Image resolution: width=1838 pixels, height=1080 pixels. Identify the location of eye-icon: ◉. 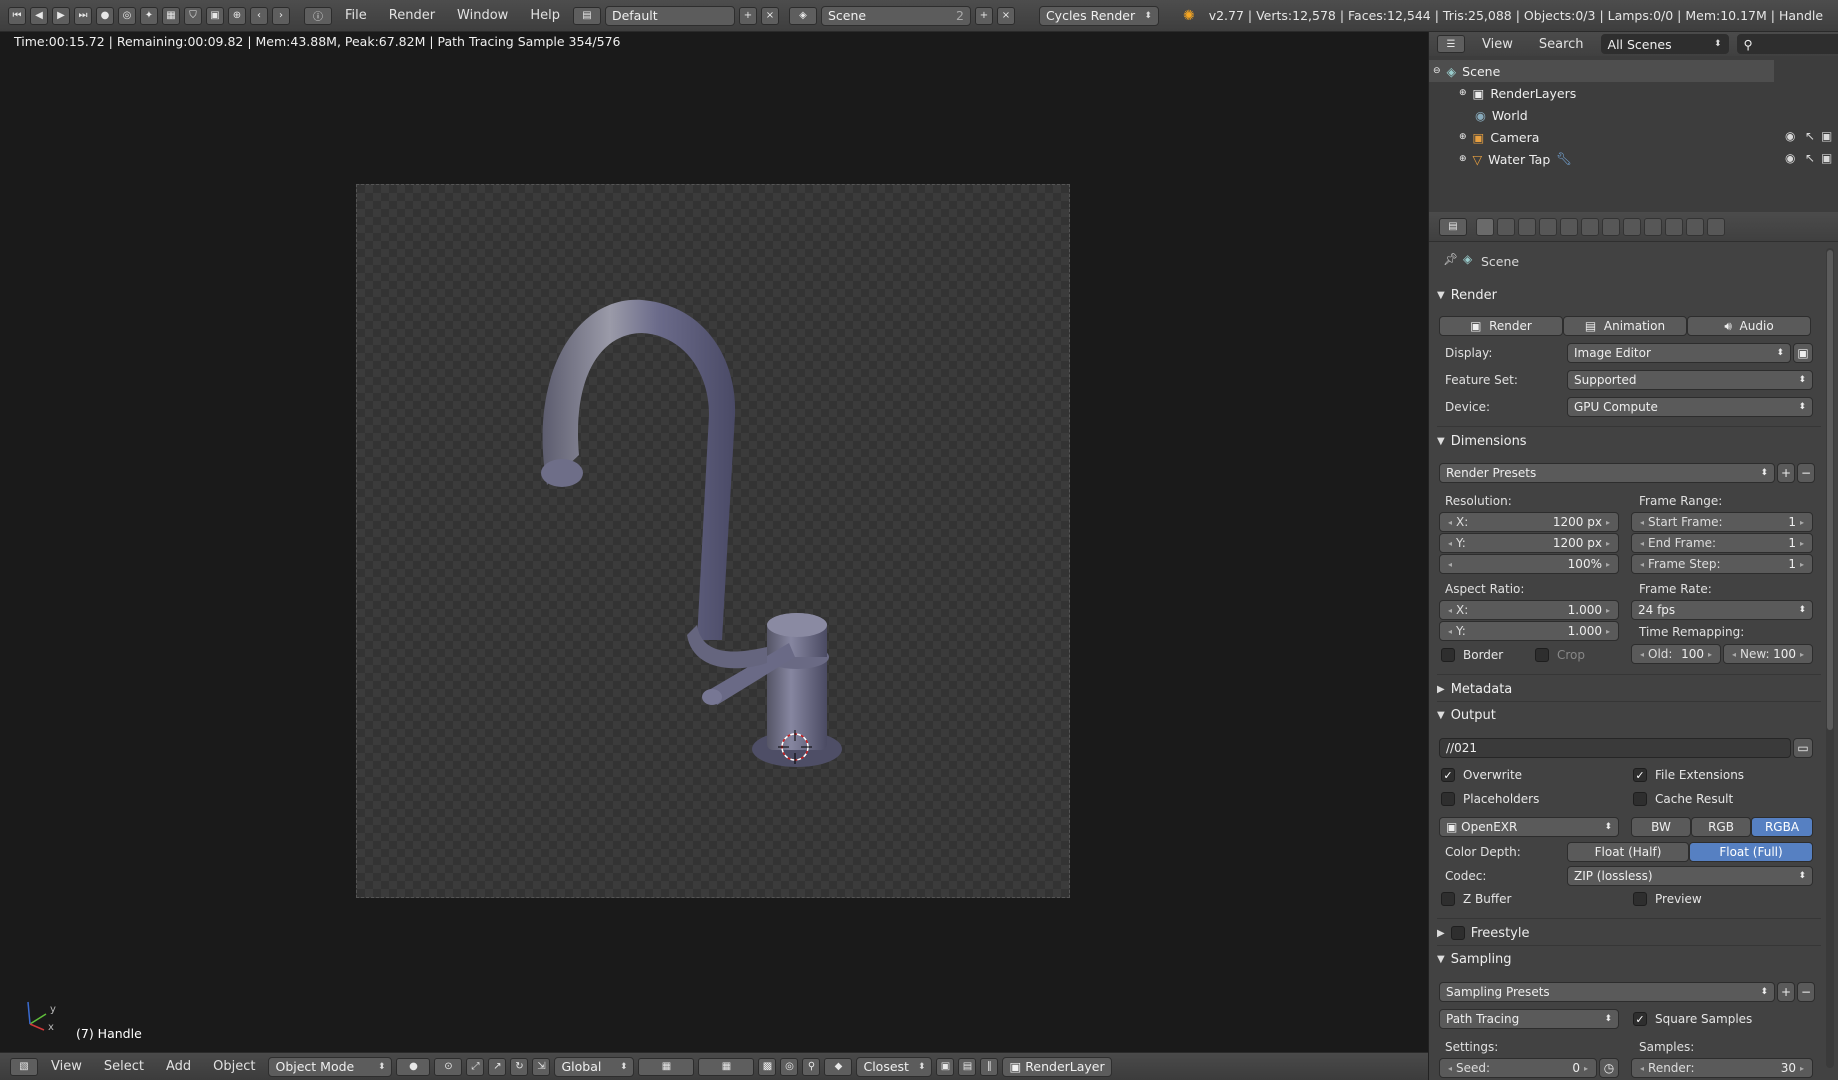
(1790, 136).